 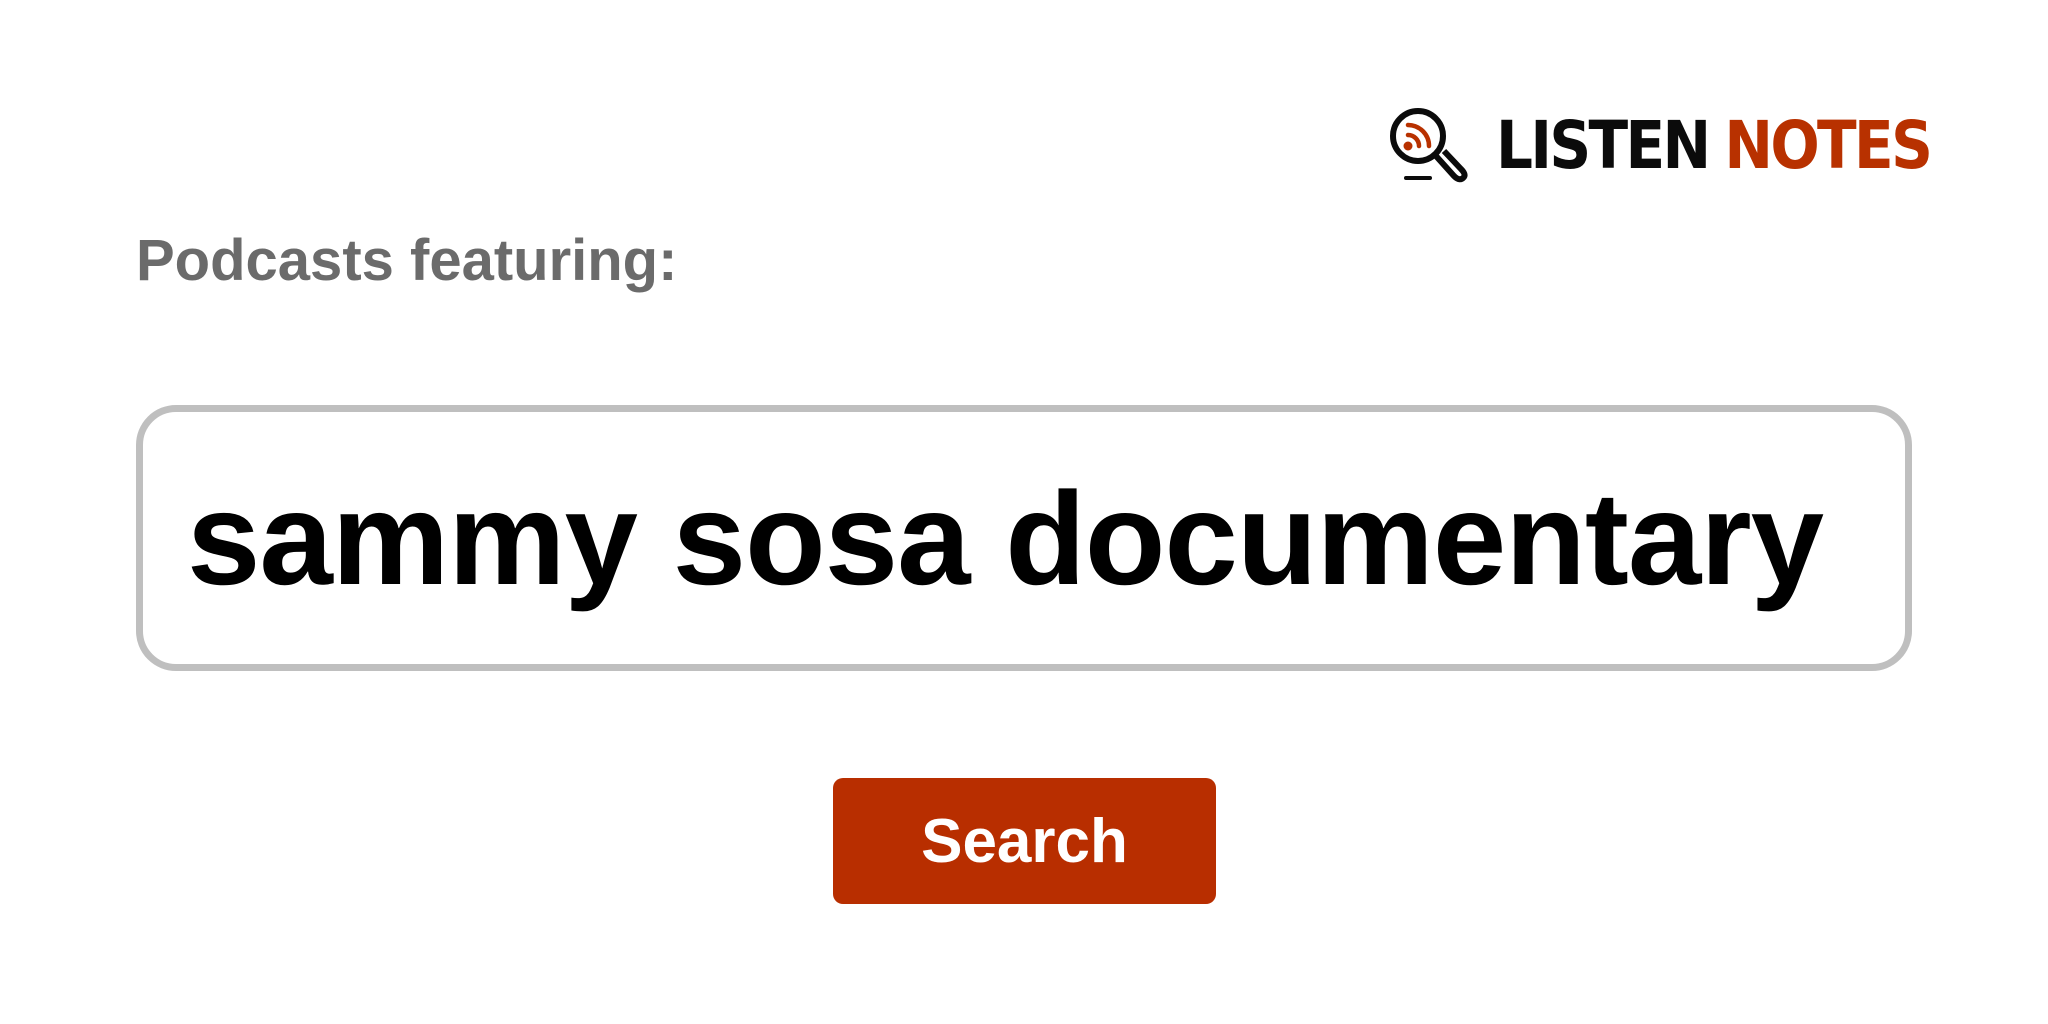 I want to click on logo-wordmark: LISTEN NOTES, so click(x=1714, y=146).